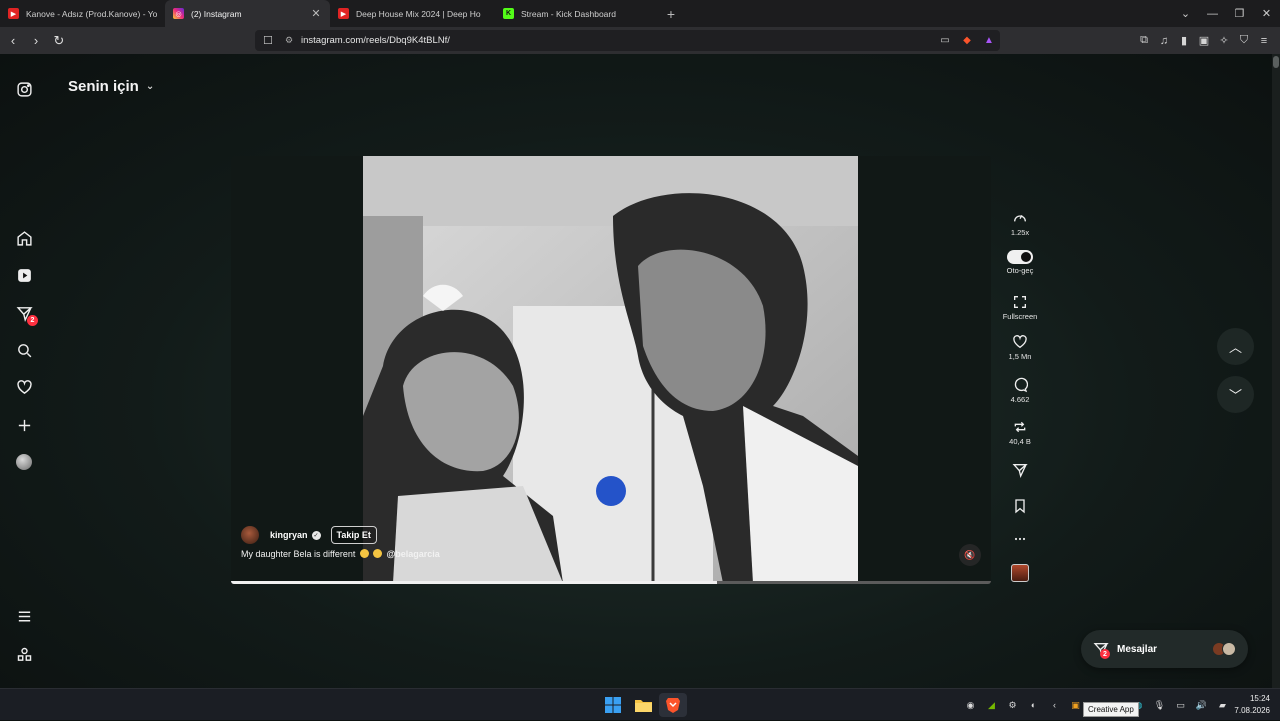 The image size is (1280, 721). I want to click on caption-mention: @belagarcia, so click(412, 554).